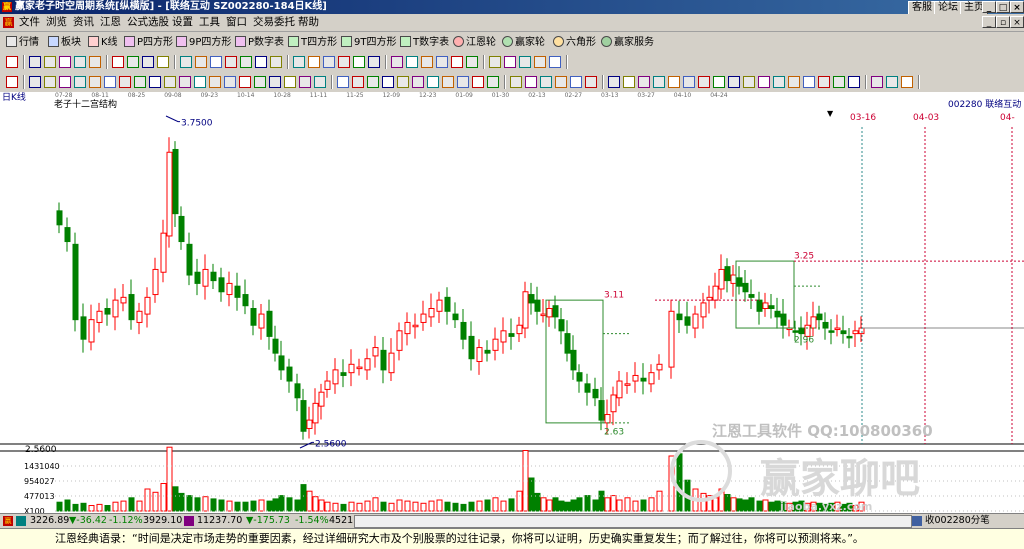 This screenshot has width=1024, height=549. I want to click on t-square-button: T四方形, so click(312, 42).